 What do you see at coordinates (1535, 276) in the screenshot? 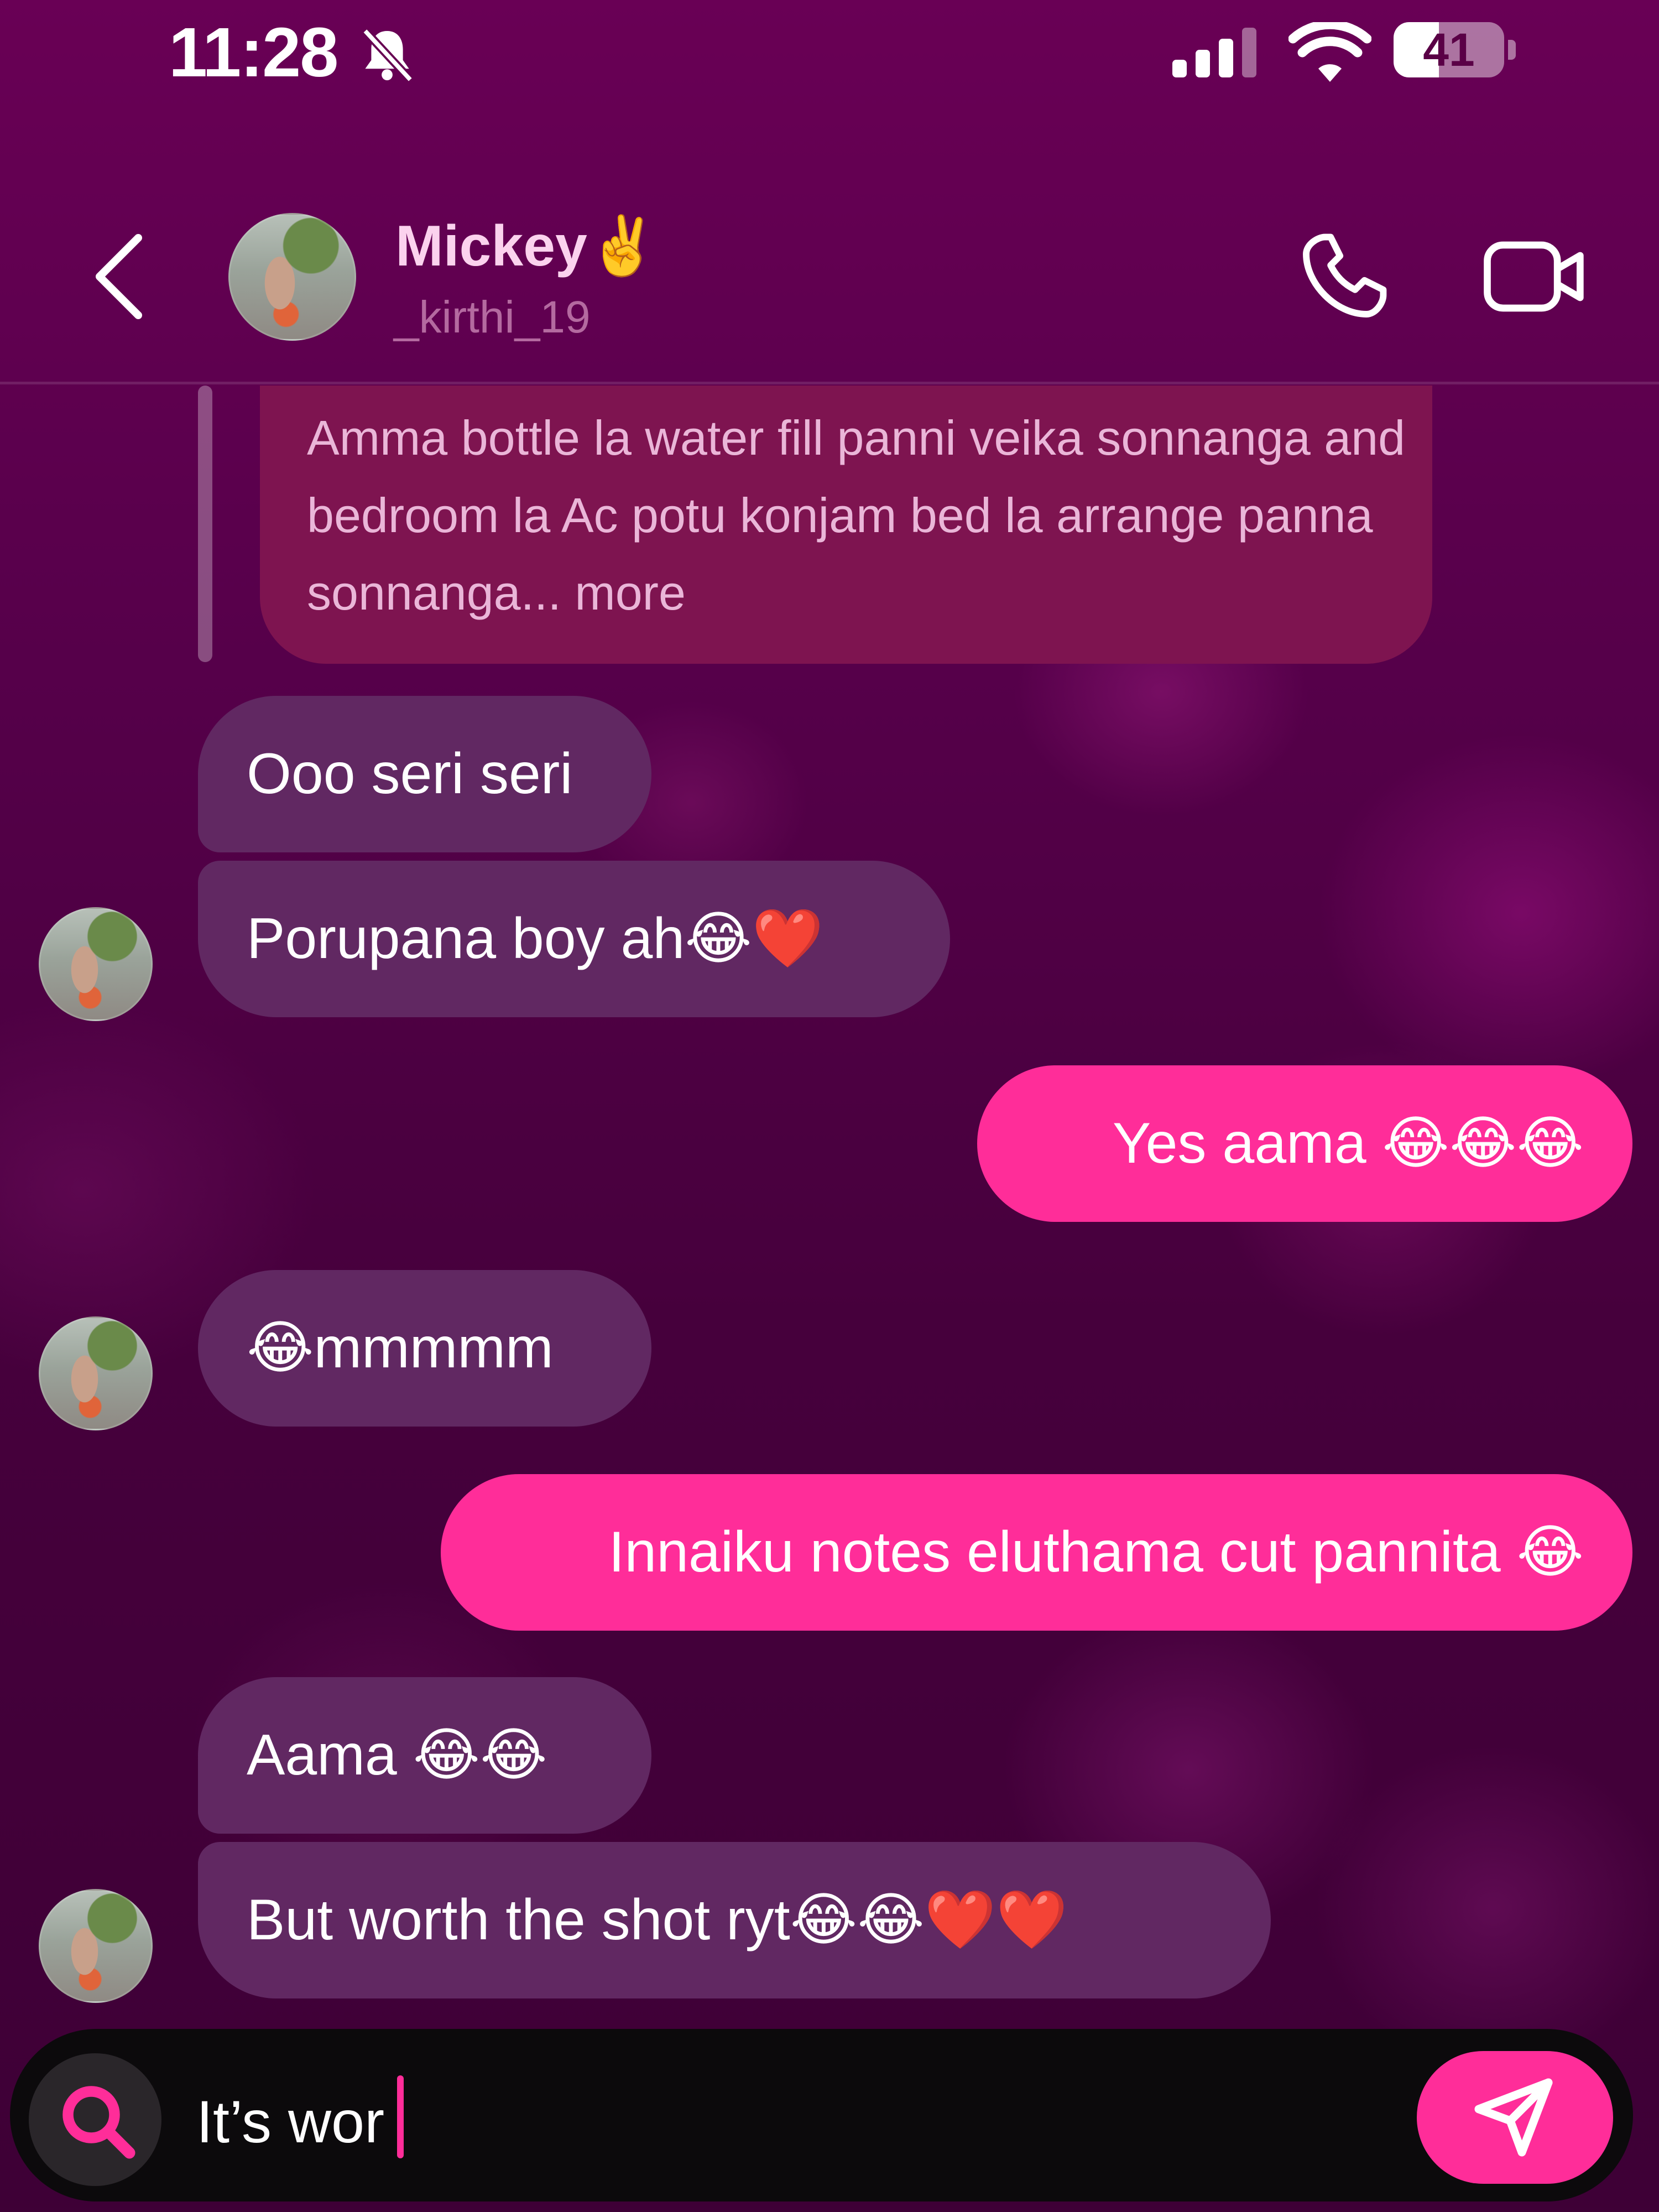
I see `video-camera-icon` at bounding box center [1535, 276].